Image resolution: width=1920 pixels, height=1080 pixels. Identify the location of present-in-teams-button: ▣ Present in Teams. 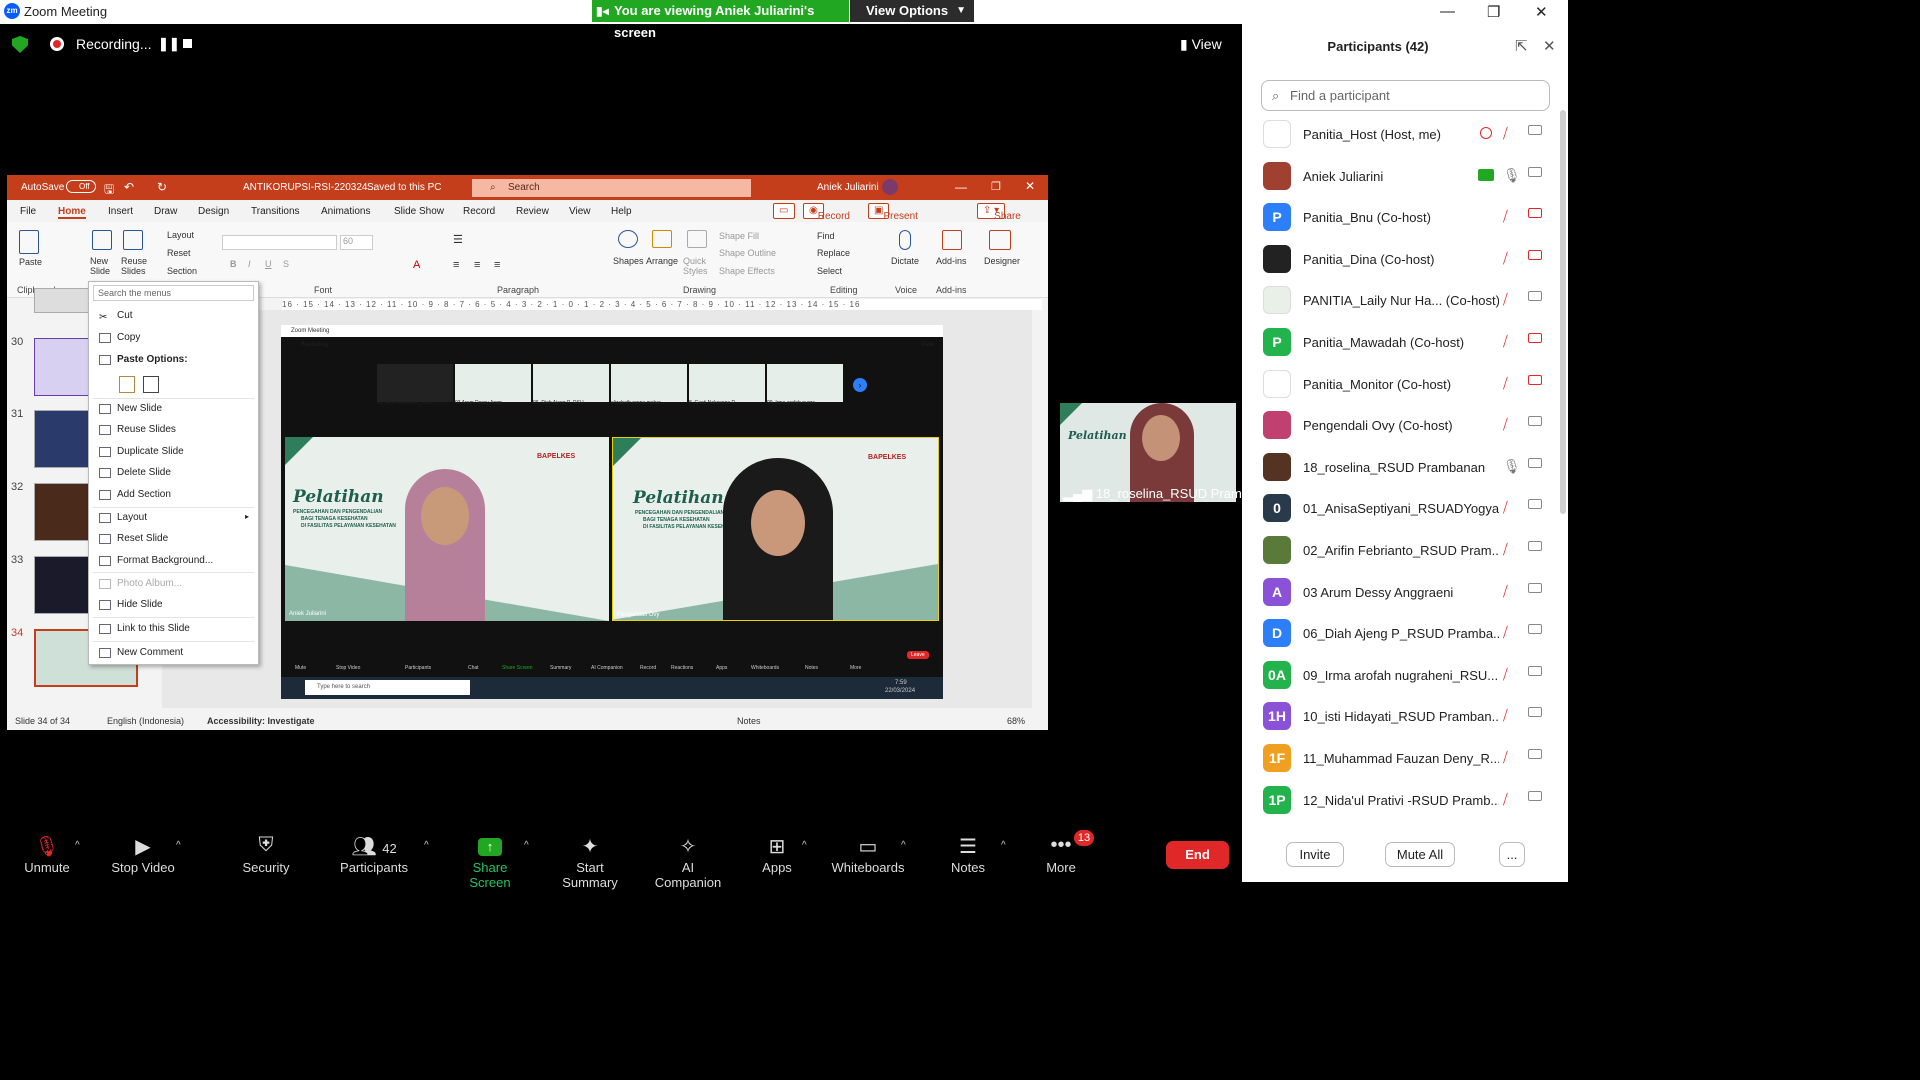
(893, 226).